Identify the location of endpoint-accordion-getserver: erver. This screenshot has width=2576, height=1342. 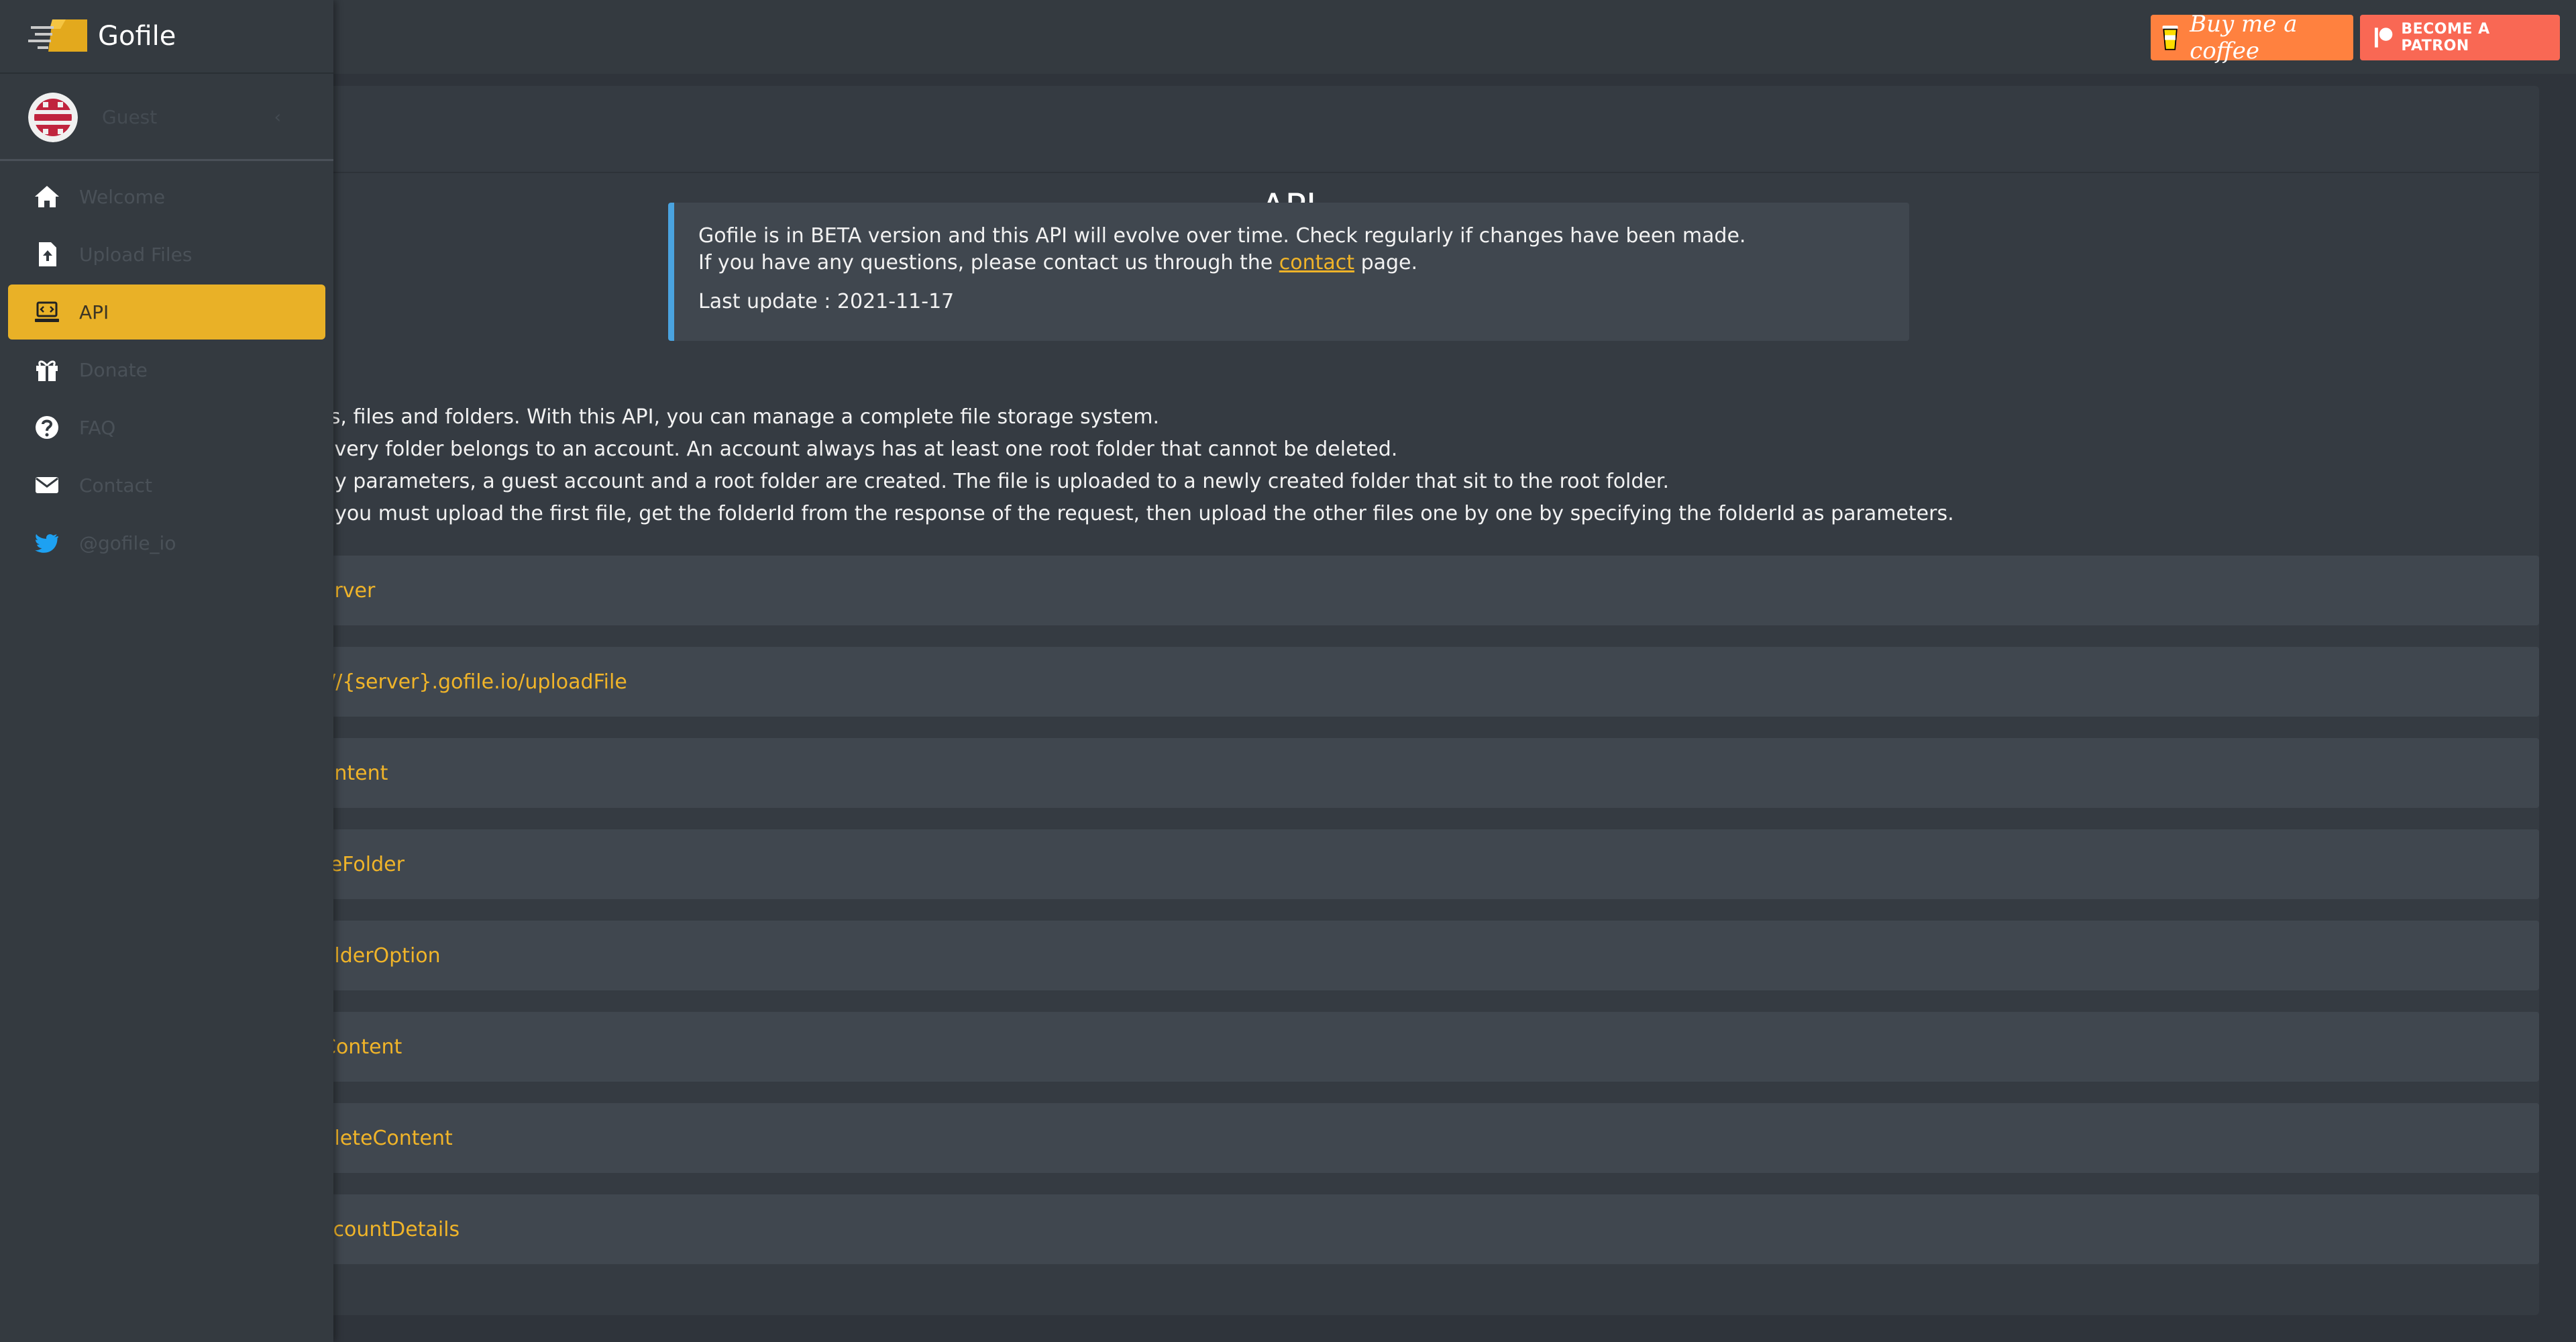
(1430, 590).